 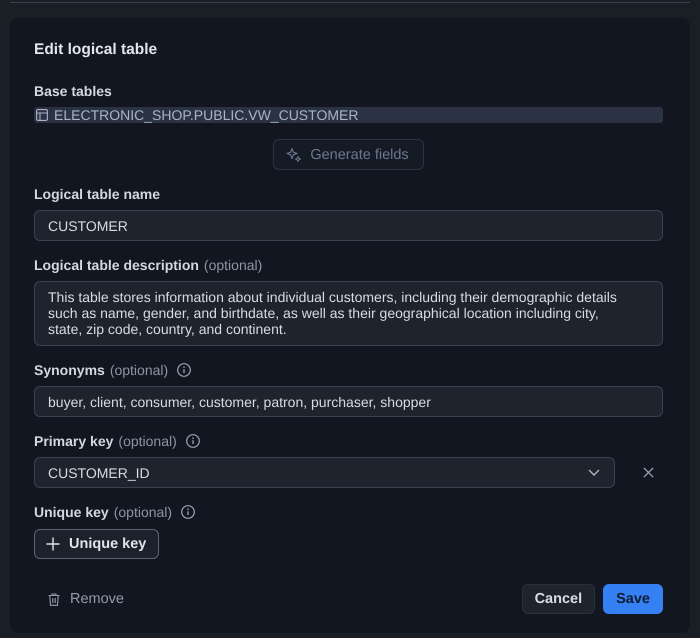 I want to click on text-area: This table stores information about individual customers, including their demographic details such as name, gender, and birthdate, as well as their geographical location including city, state, zip code, country, and continent., so click(x=348, y=313).